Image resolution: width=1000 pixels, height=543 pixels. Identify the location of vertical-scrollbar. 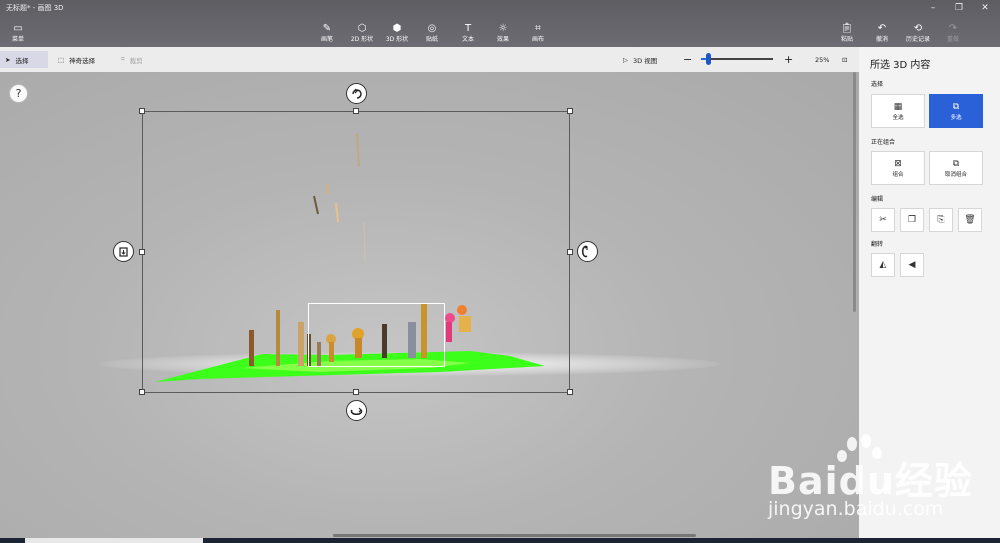
(854, 192).